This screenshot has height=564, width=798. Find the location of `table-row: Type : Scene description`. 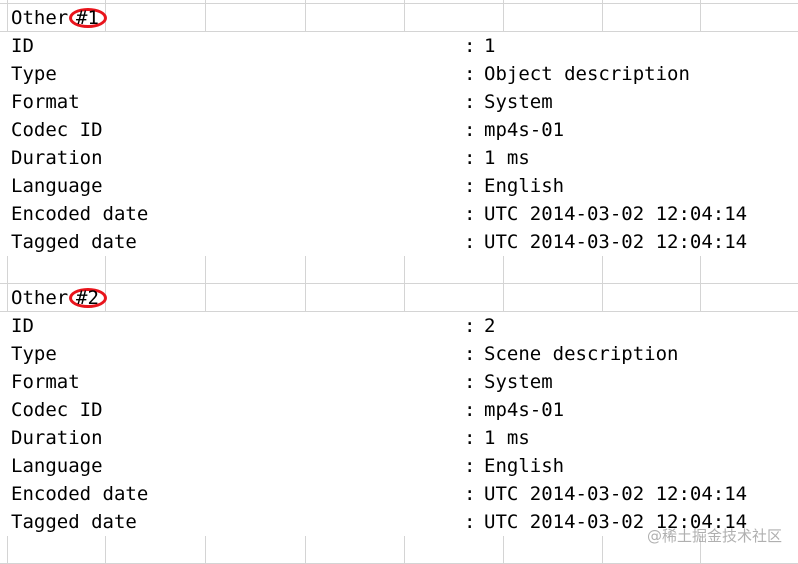

table-row: Type : Scene description is located at coordinates (399, 354).